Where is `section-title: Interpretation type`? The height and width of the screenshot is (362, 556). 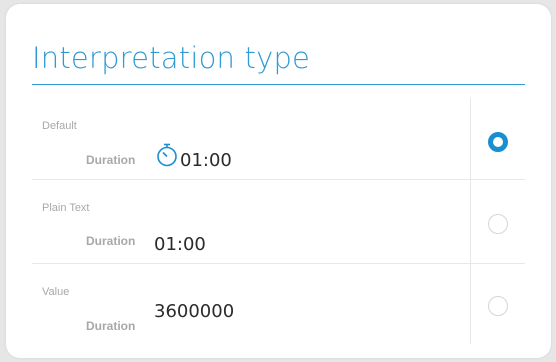 section-title: Interpretation type is located at coordinates (278, 61).